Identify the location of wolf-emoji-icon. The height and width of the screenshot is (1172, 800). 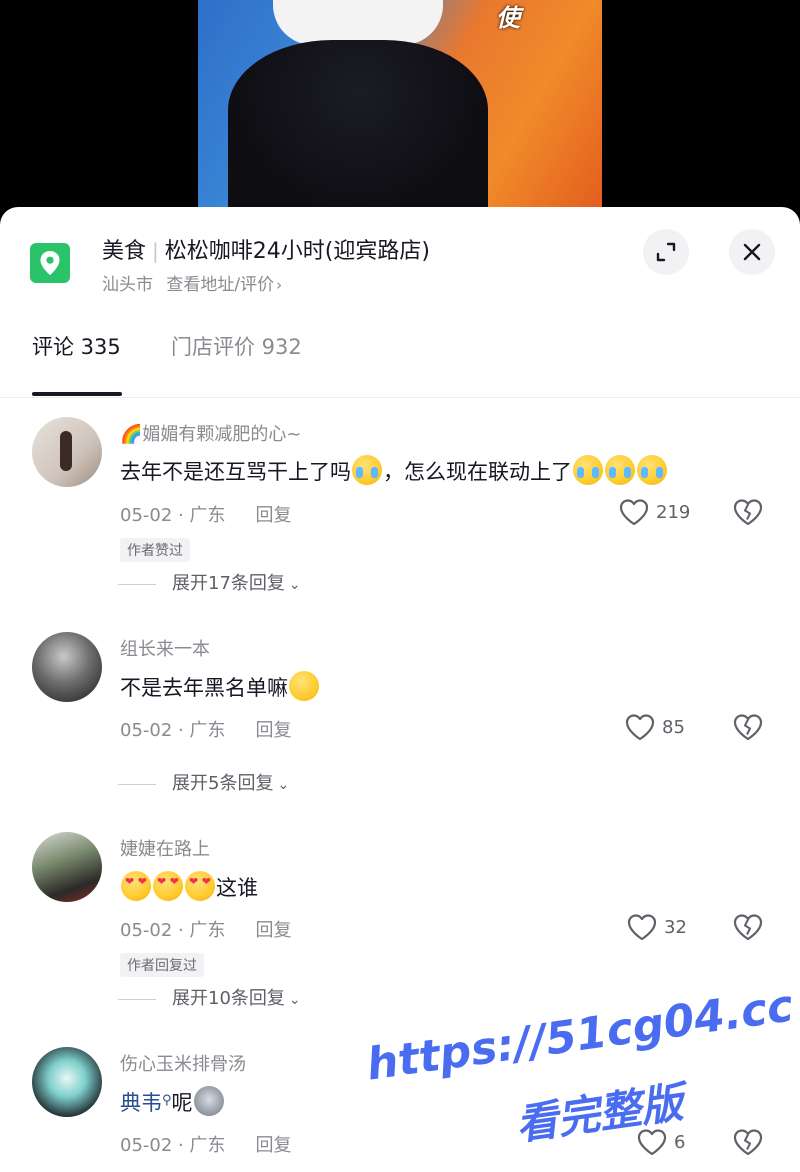
(208, 1101).